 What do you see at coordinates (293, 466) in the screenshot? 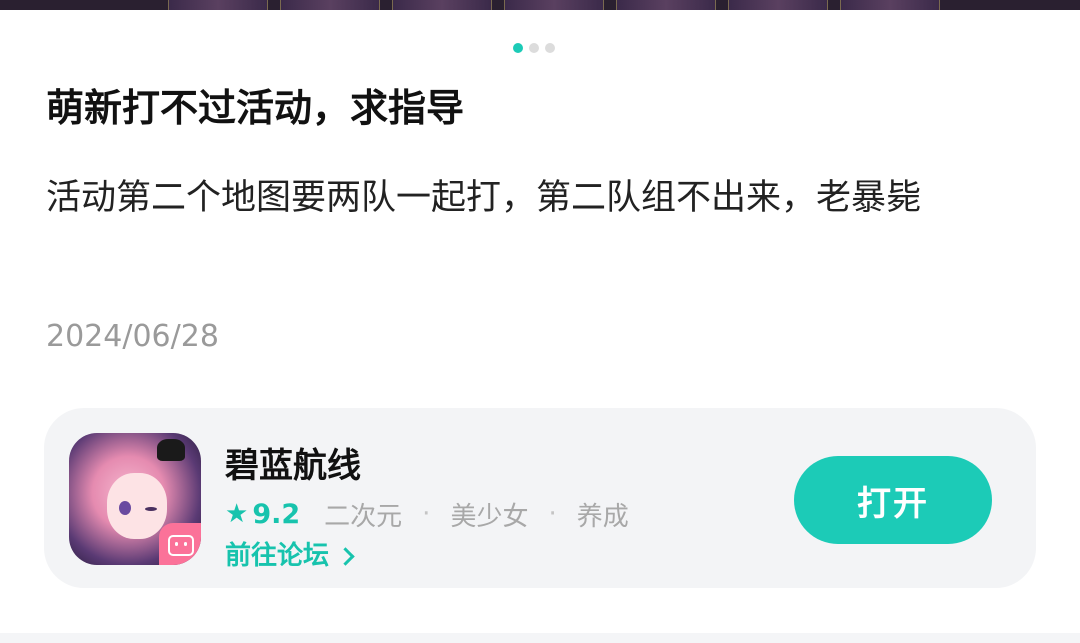
I see `app-name: 碧蓝航线` at bounding box center [293, 466].